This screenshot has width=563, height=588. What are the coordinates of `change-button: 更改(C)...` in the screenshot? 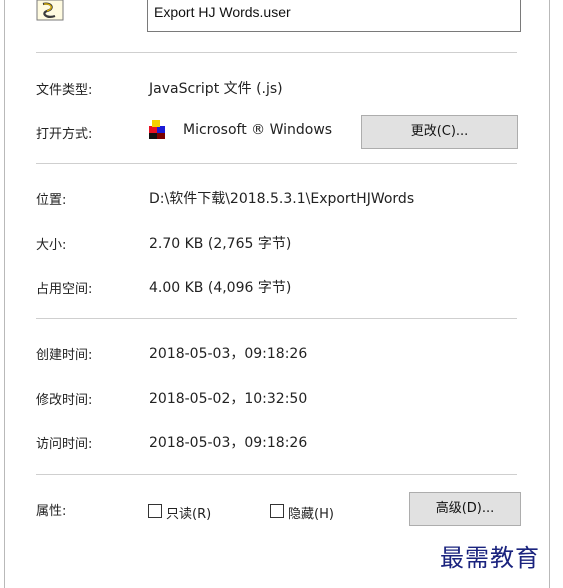 It's located at (439, 132).